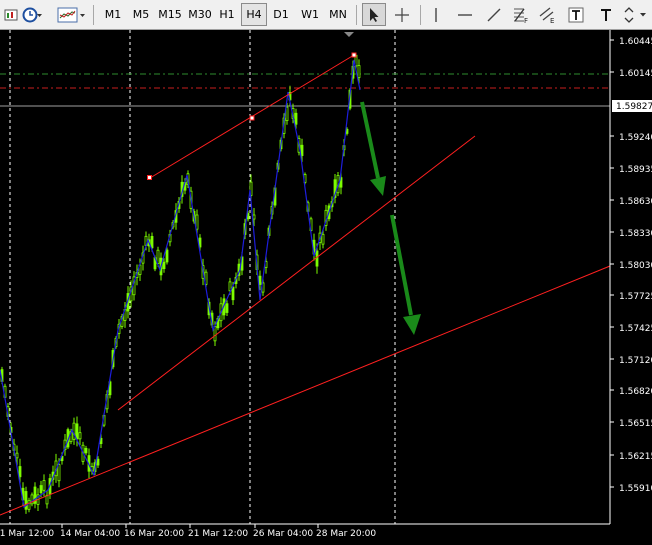 The width and height of the screenshot is (652, 545). I want to click on equidistant-channel-icon: E, so click(547, 14).